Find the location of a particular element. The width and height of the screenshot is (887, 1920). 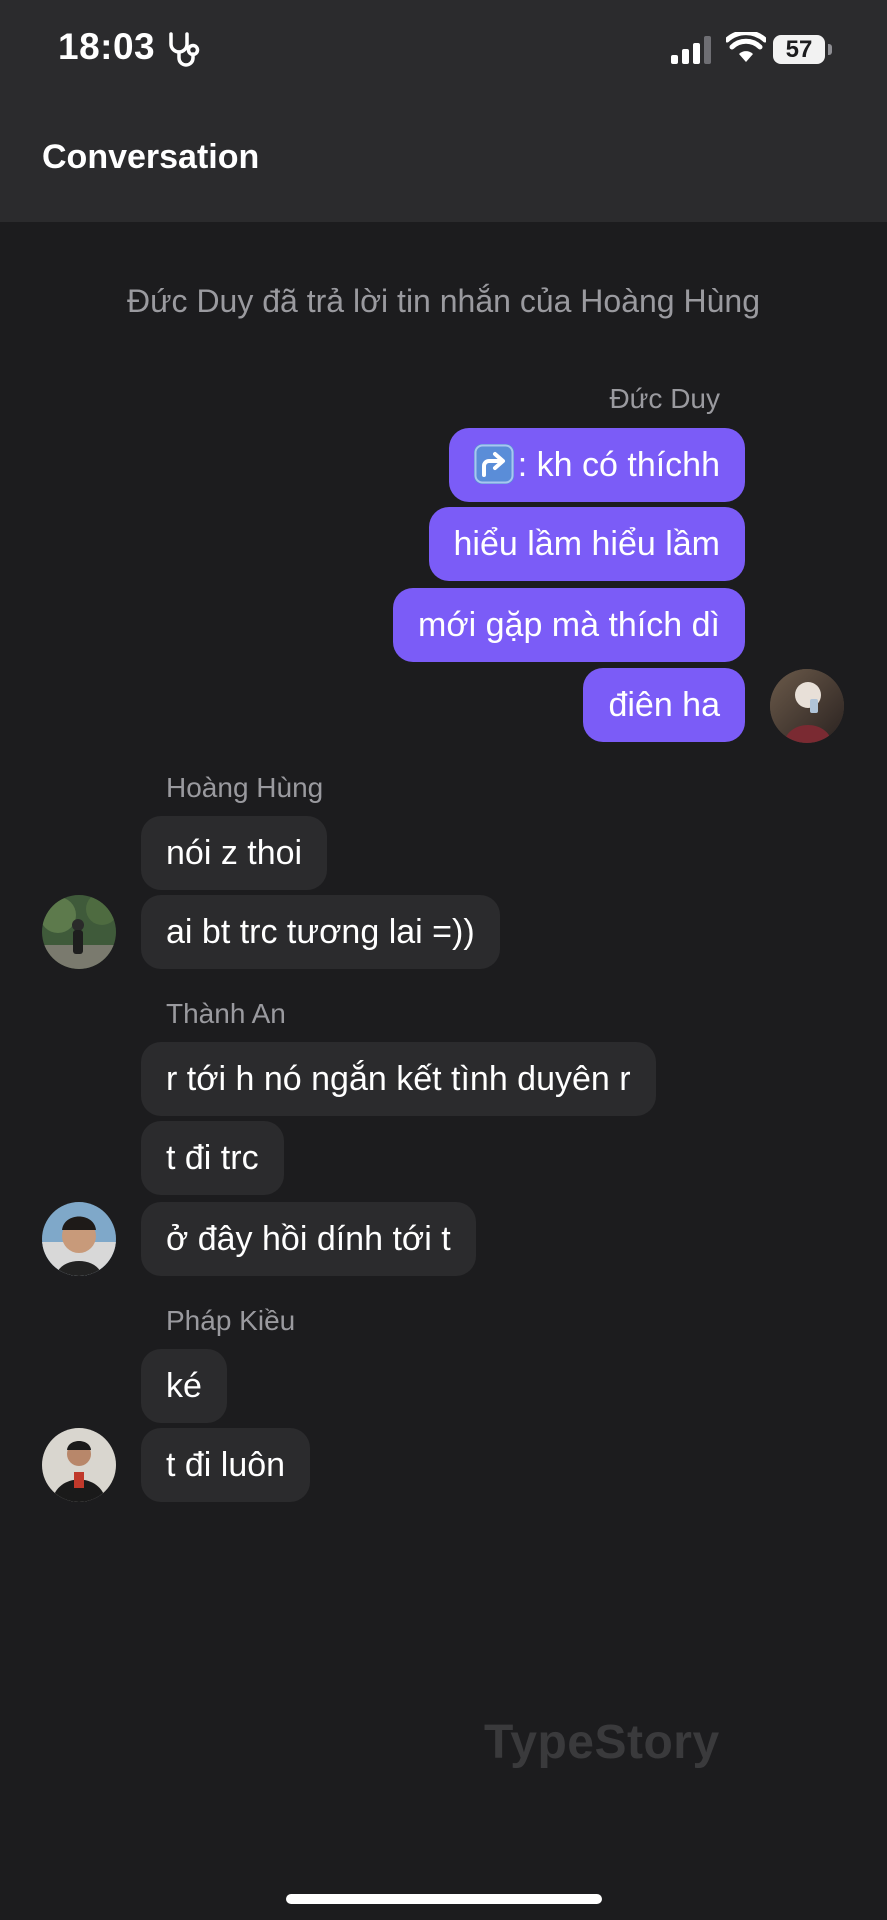

message-text: ở đây hồi dính tới t is located at coordinates (308, 1239).